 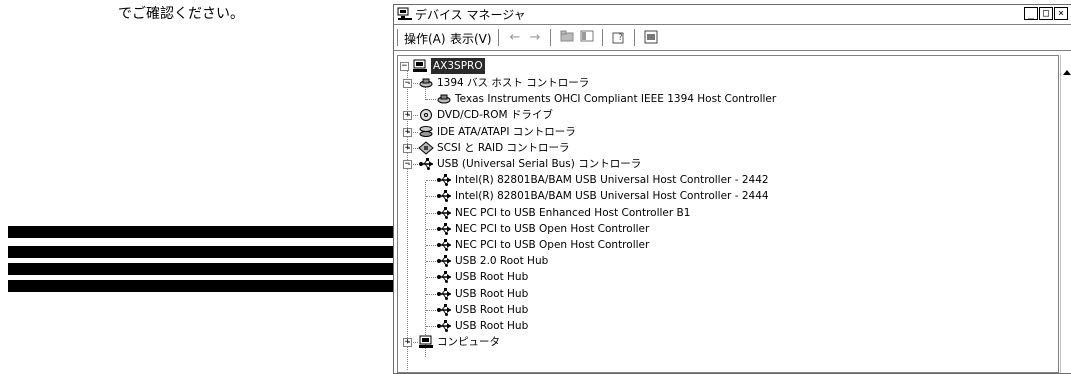 I want to click on forward-button: →, so click(x=535, y=37).